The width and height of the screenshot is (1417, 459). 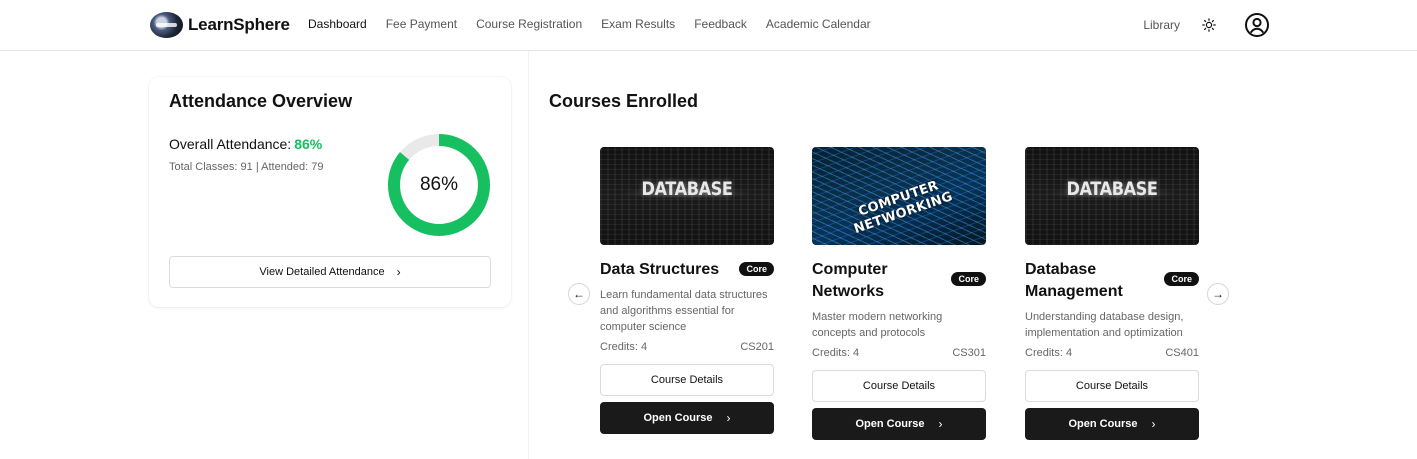 What do you see at coordinates (529, 24) in the screenshot?
I see `nav-item-course-registration: Course Registration` at bounding box center [529, 24].